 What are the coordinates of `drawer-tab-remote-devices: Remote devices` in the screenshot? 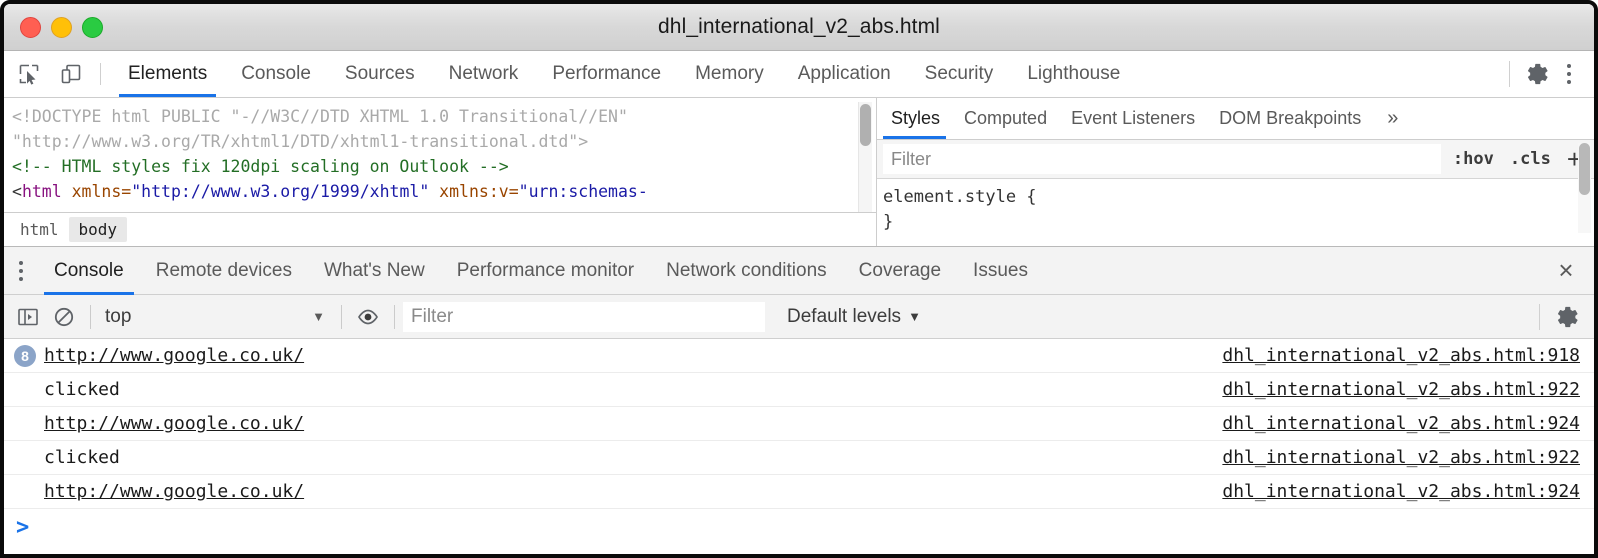 It's located at (224, 270).